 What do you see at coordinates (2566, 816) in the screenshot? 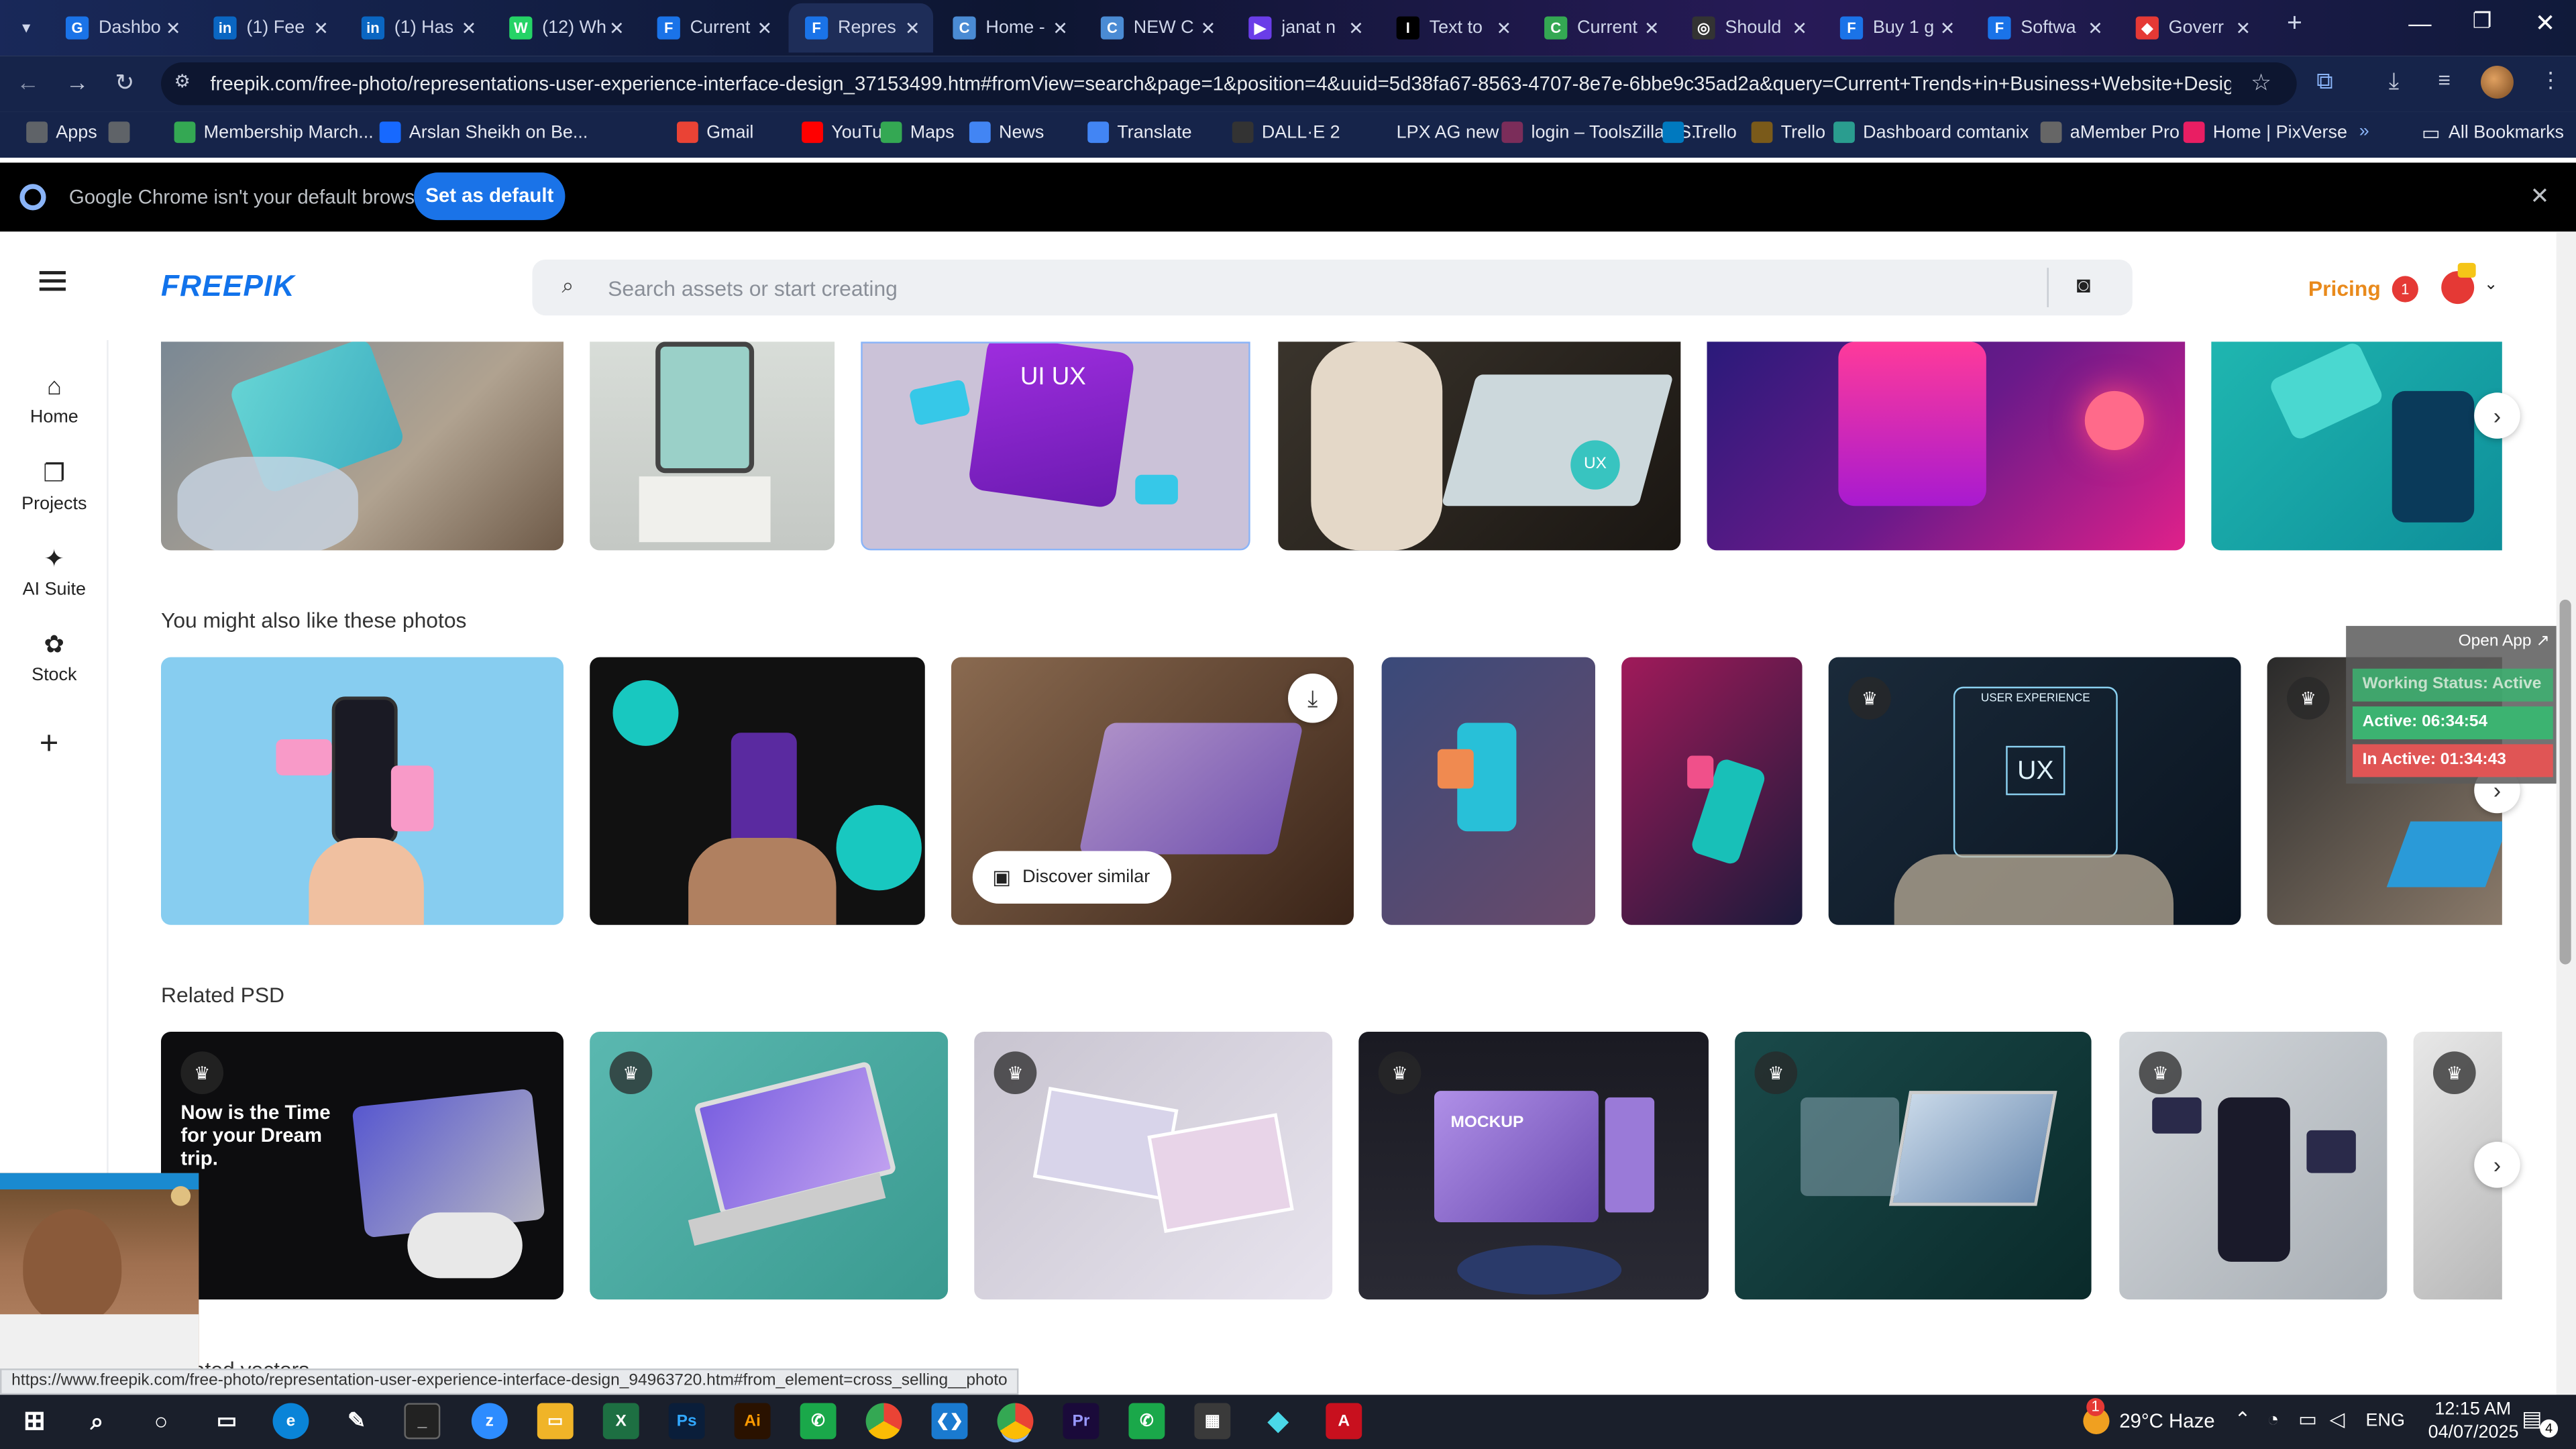
I see `page-scrollbar` at bounding box center [2566, 816].